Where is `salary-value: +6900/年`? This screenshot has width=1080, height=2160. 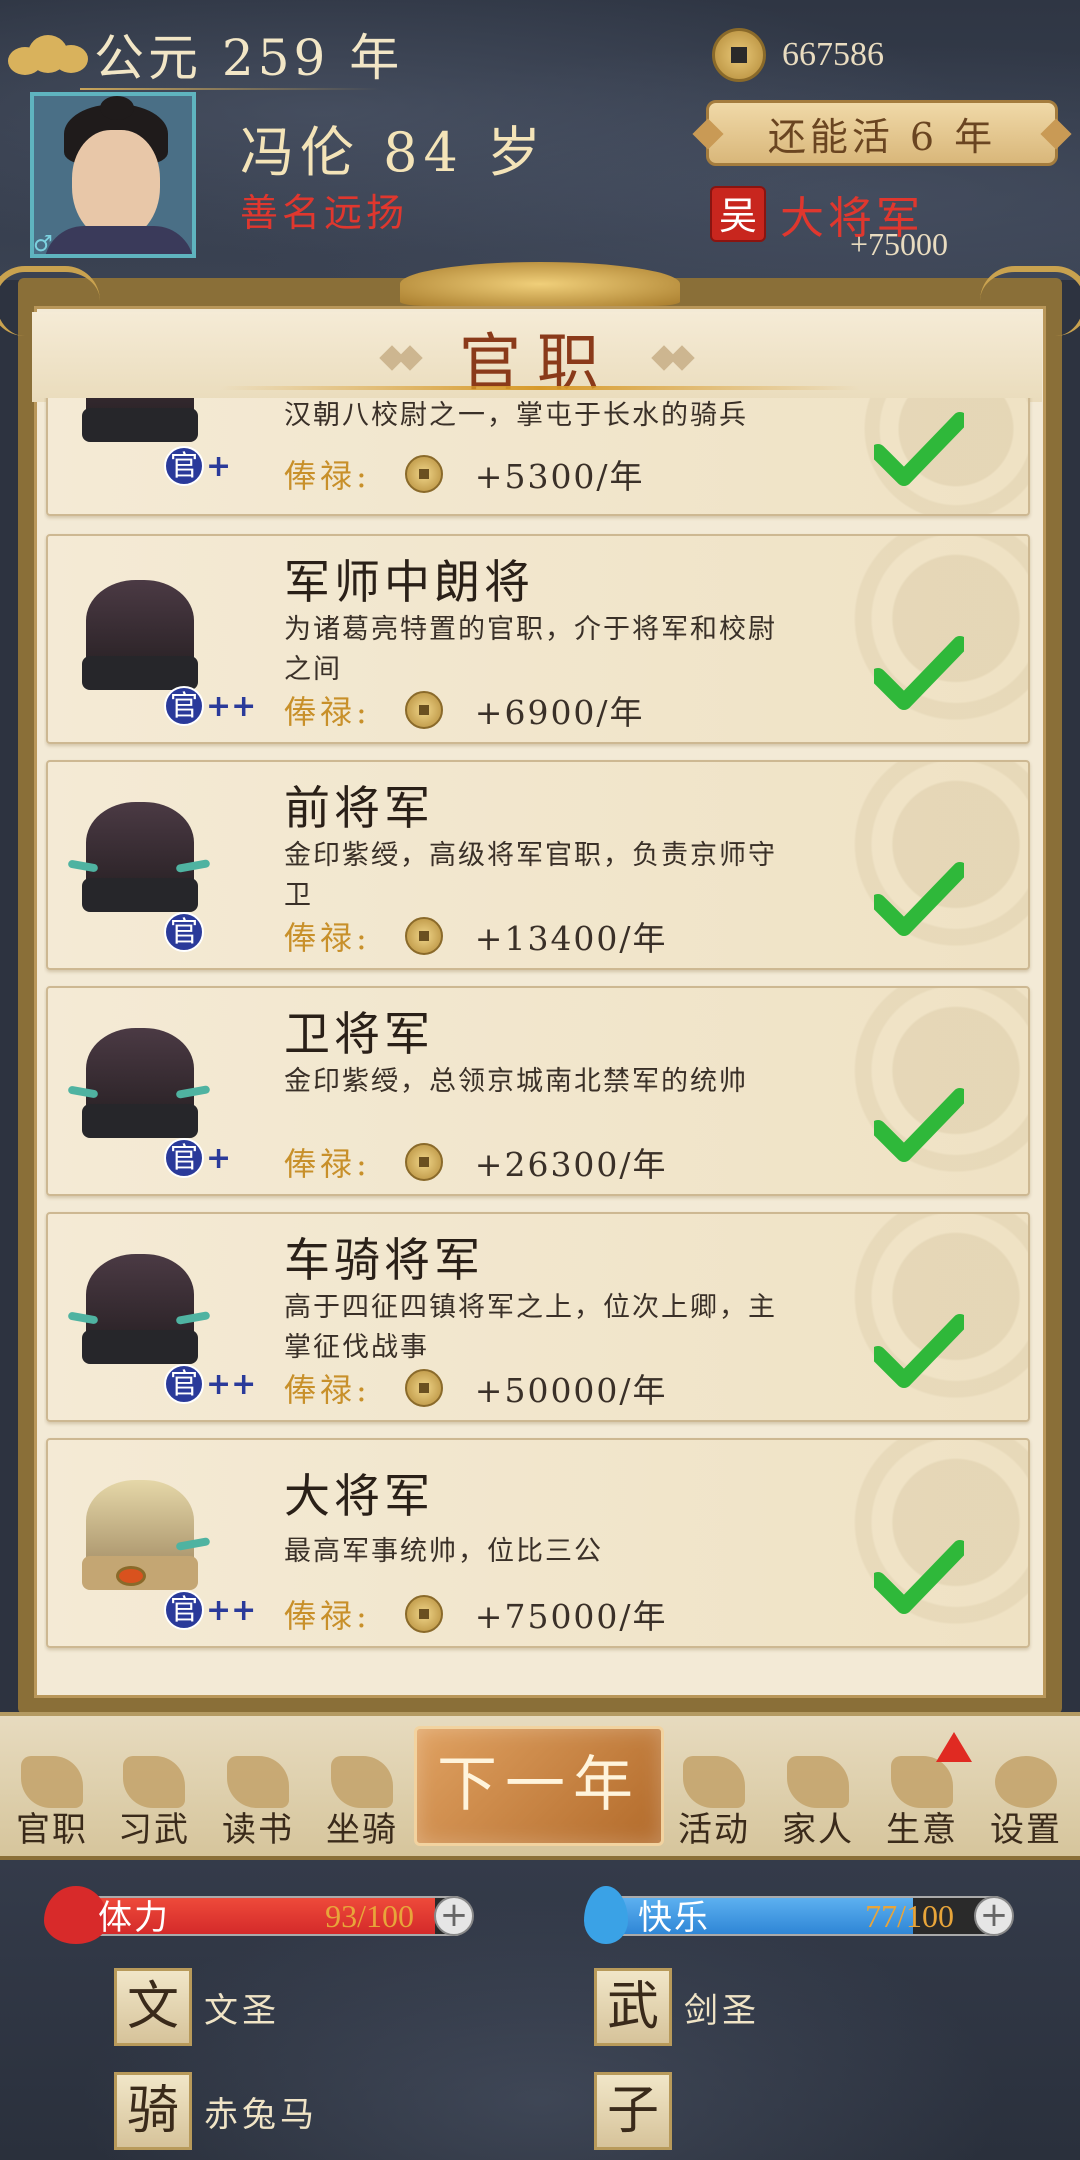 salary-value: +6900/年 is located at coordinates (559, 712).